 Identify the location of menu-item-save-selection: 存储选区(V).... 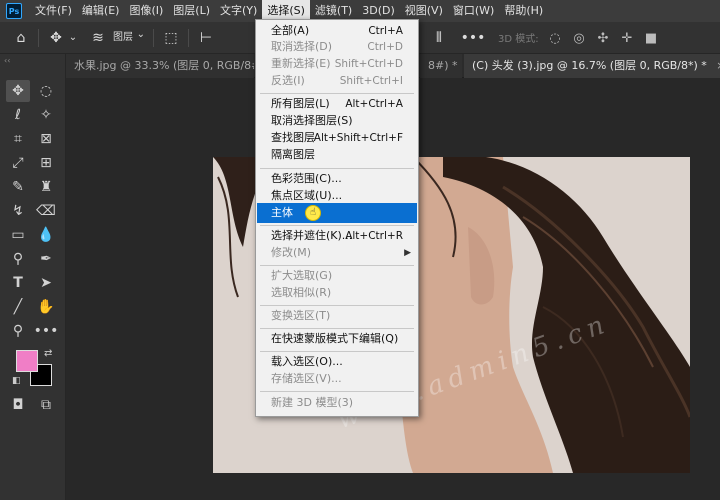
(337, 379).